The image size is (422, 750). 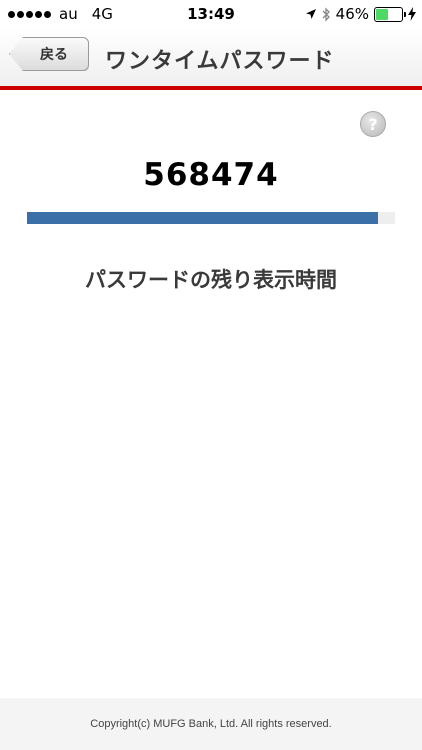 What do you see at coordinates (54, 55) in the screenshot?
I see `back-button-label: 戻る` at bounding box center [54, 55].